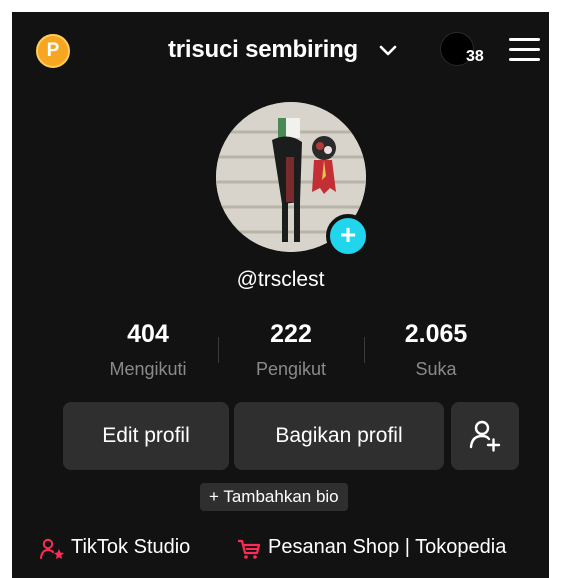 The height and width of the screenshot is (578, 561). Describe the element at coordinates (52, 548) in the screenshot. I see `studio-icon` at that location.